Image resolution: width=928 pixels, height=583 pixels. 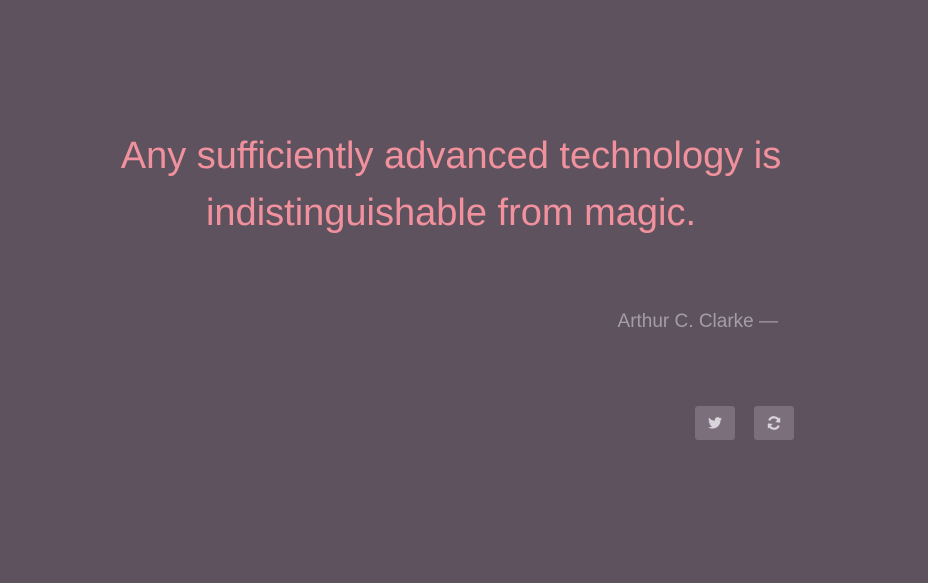 I want to click on new-quote-button, so click(x=774, y=423).